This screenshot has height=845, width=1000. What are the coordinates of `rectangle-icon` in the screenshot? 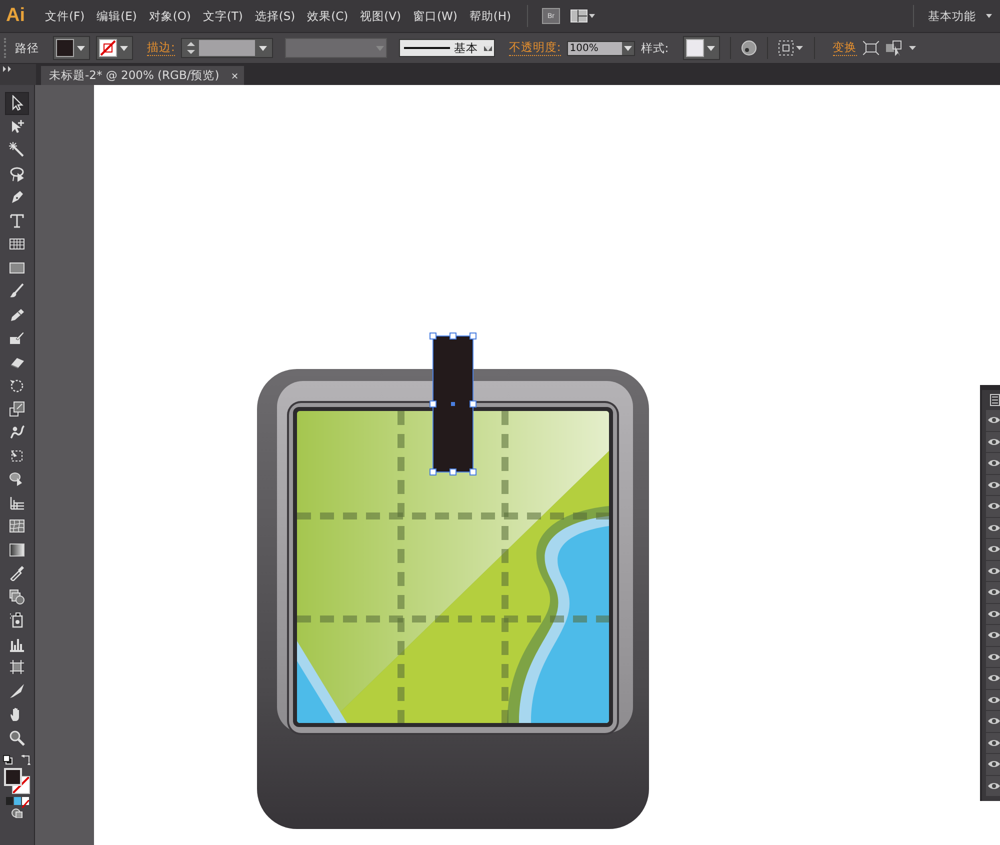 It's located at (17, 268).